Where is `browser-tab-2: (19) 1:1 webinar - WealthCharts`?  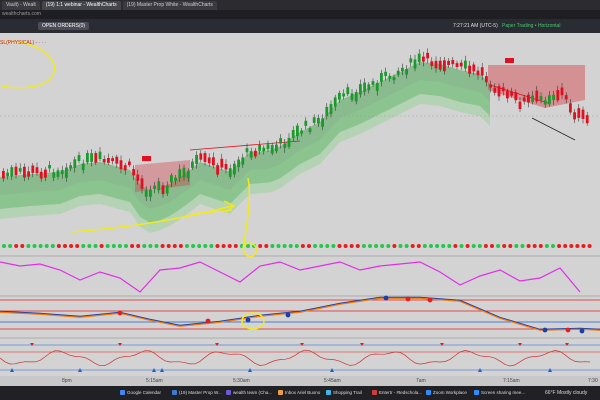 browser-tab-2: (19) 1:1 webinar - WealthCharts is located at coordinates (81, 5).